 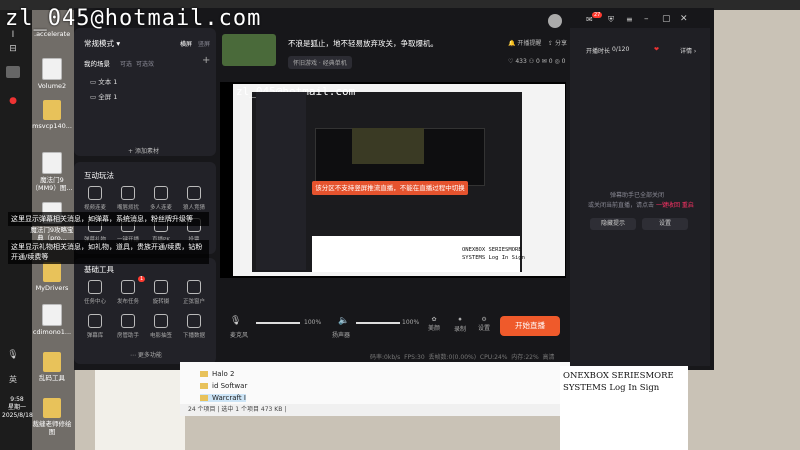 What do you see at coordinates (223, 386) in the screenshot?
I see `explorer-row: id Softwar` at bounding box center [223, 386].